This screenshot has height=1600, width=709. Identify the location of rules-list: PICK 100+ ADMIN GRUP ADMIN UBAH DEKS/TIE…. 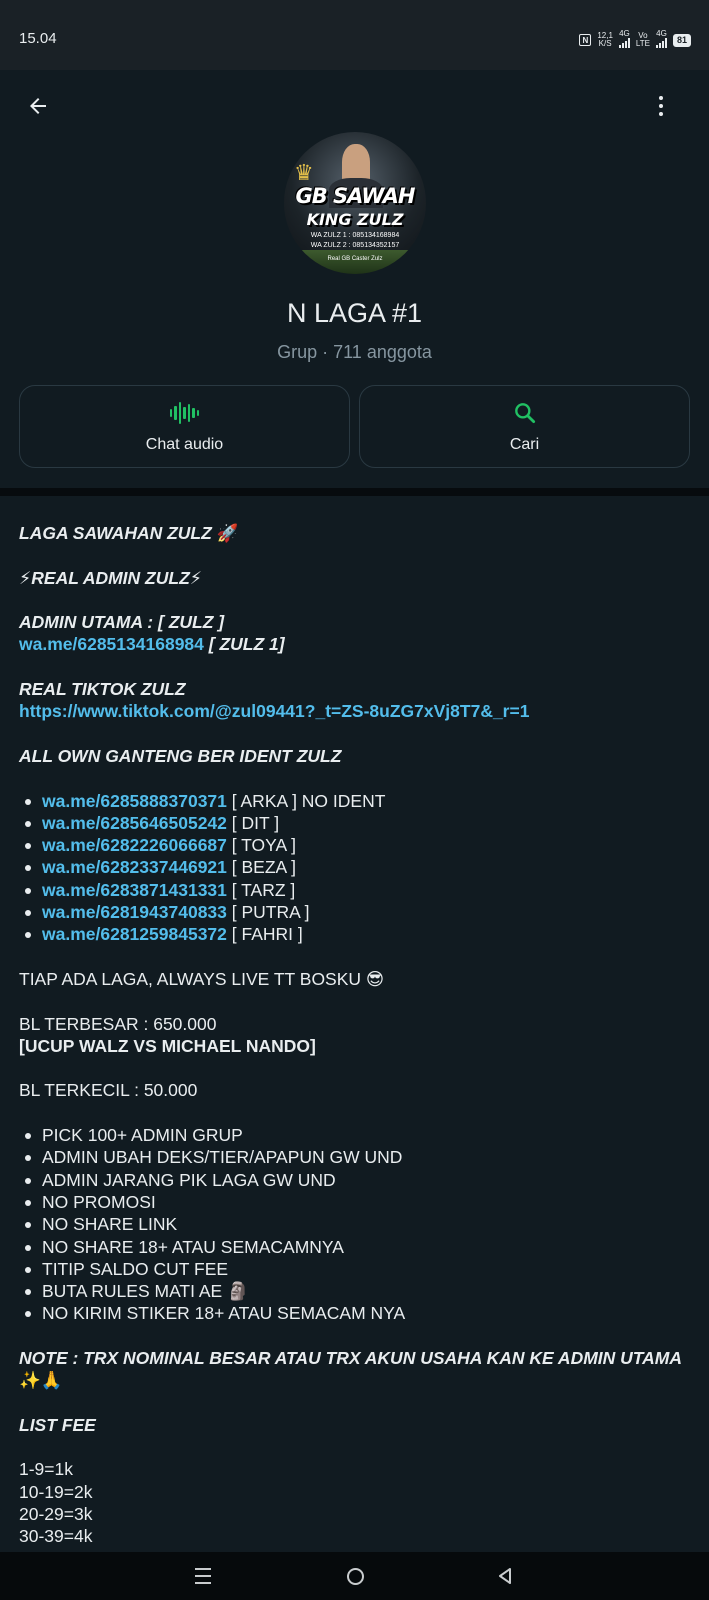
(354, 1224).